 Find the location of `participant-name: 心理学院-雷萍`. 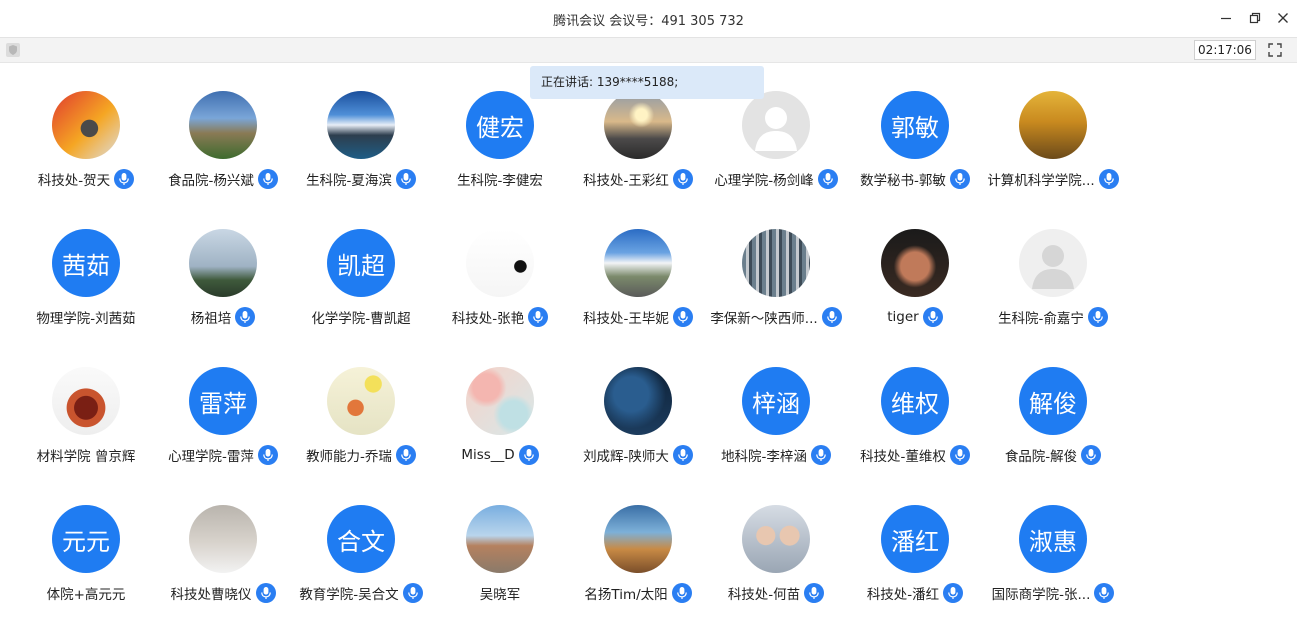

participant-name: 心理学院-雷萍 is located at coordinates (211, 457).